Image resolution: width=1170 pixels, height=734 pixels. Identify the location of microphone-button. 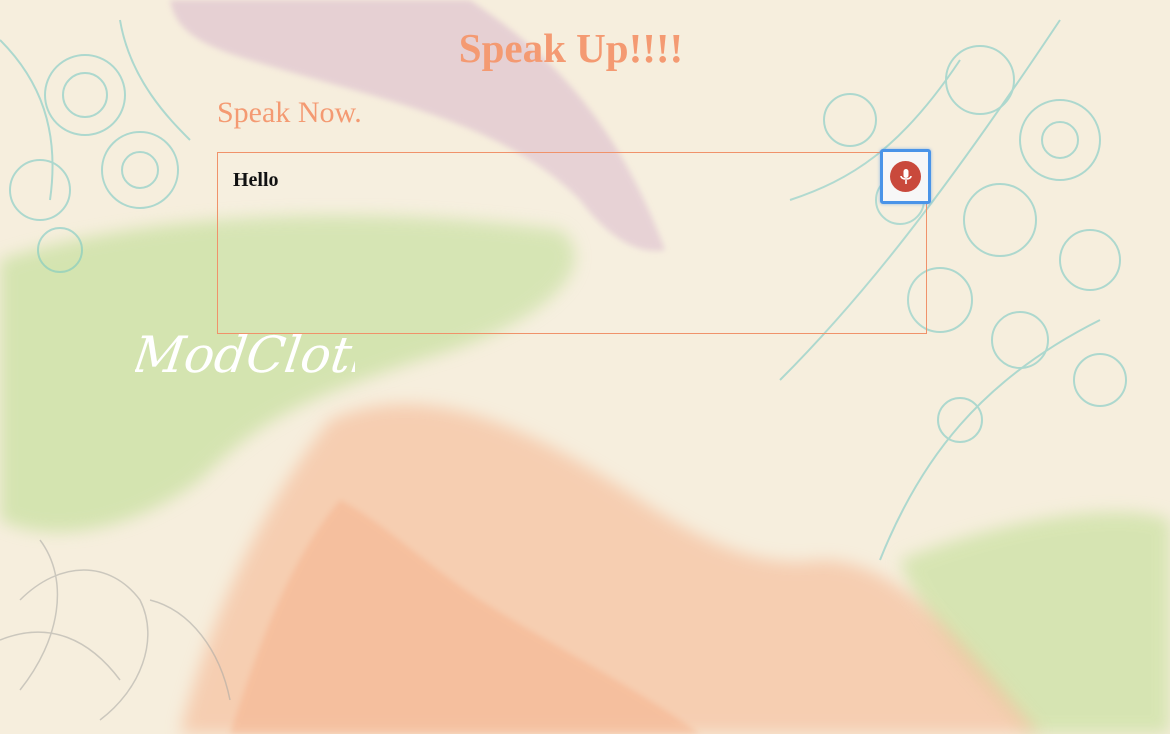
(905, 176).